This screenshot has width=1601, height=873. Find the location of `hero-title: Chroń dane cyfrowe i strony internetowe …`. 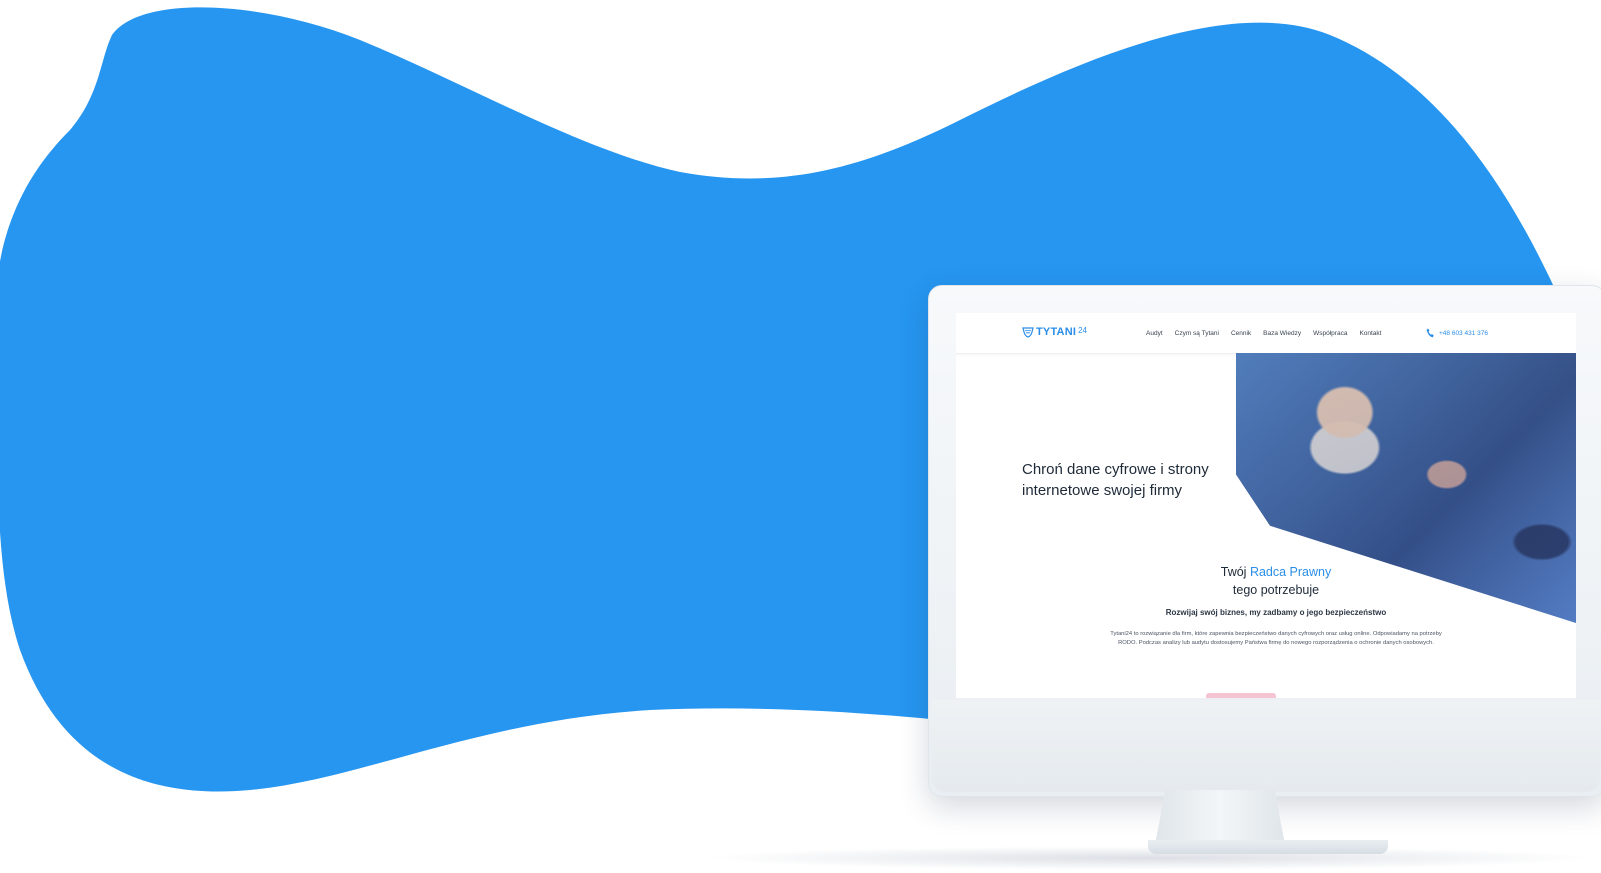

hero-title: Chroń dane cyfrowe i strony internetowe … is located at coordinates (1115, 480).